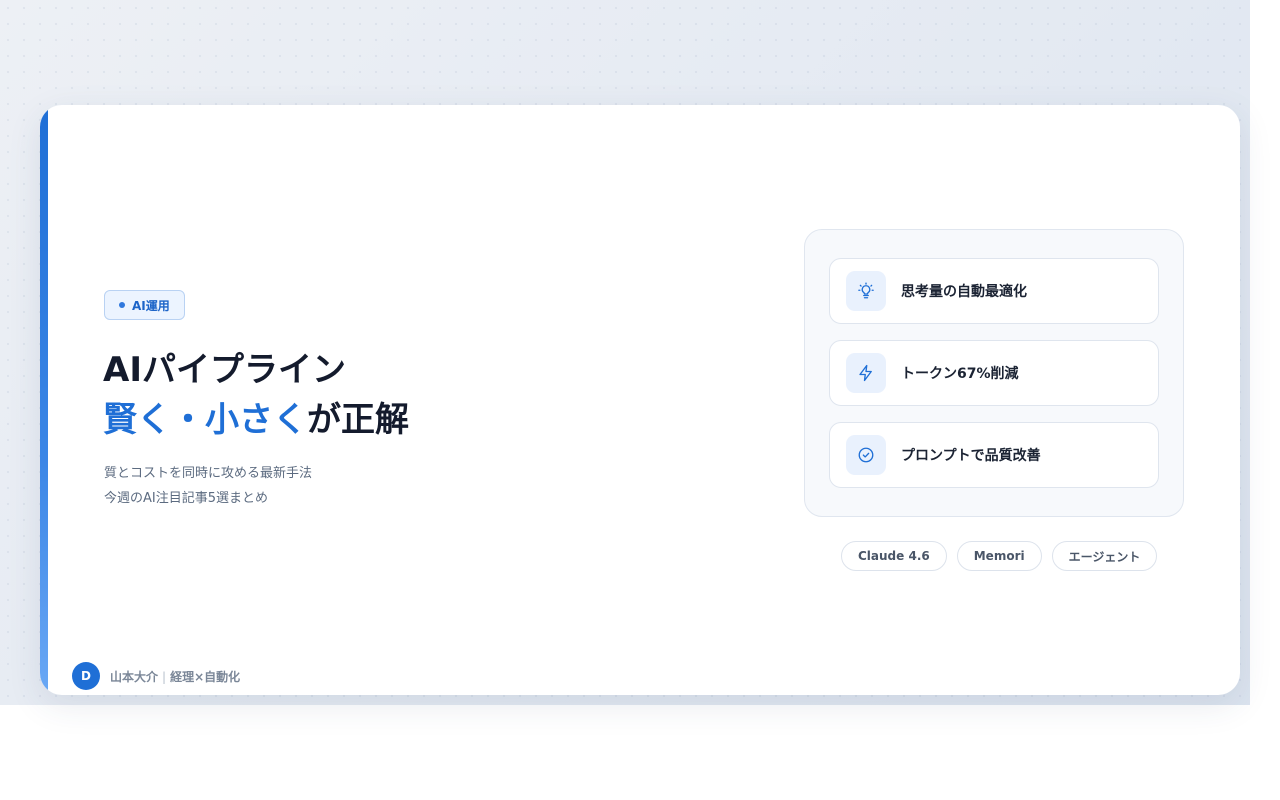 This screenshot has height=800, width=1280. Describe the element at coordinates (208, 486) in the screenshot. I see `subtitle: 質とコストを同時に攻める最新手法 今週のAI注目記事5選まとめ` at that location.